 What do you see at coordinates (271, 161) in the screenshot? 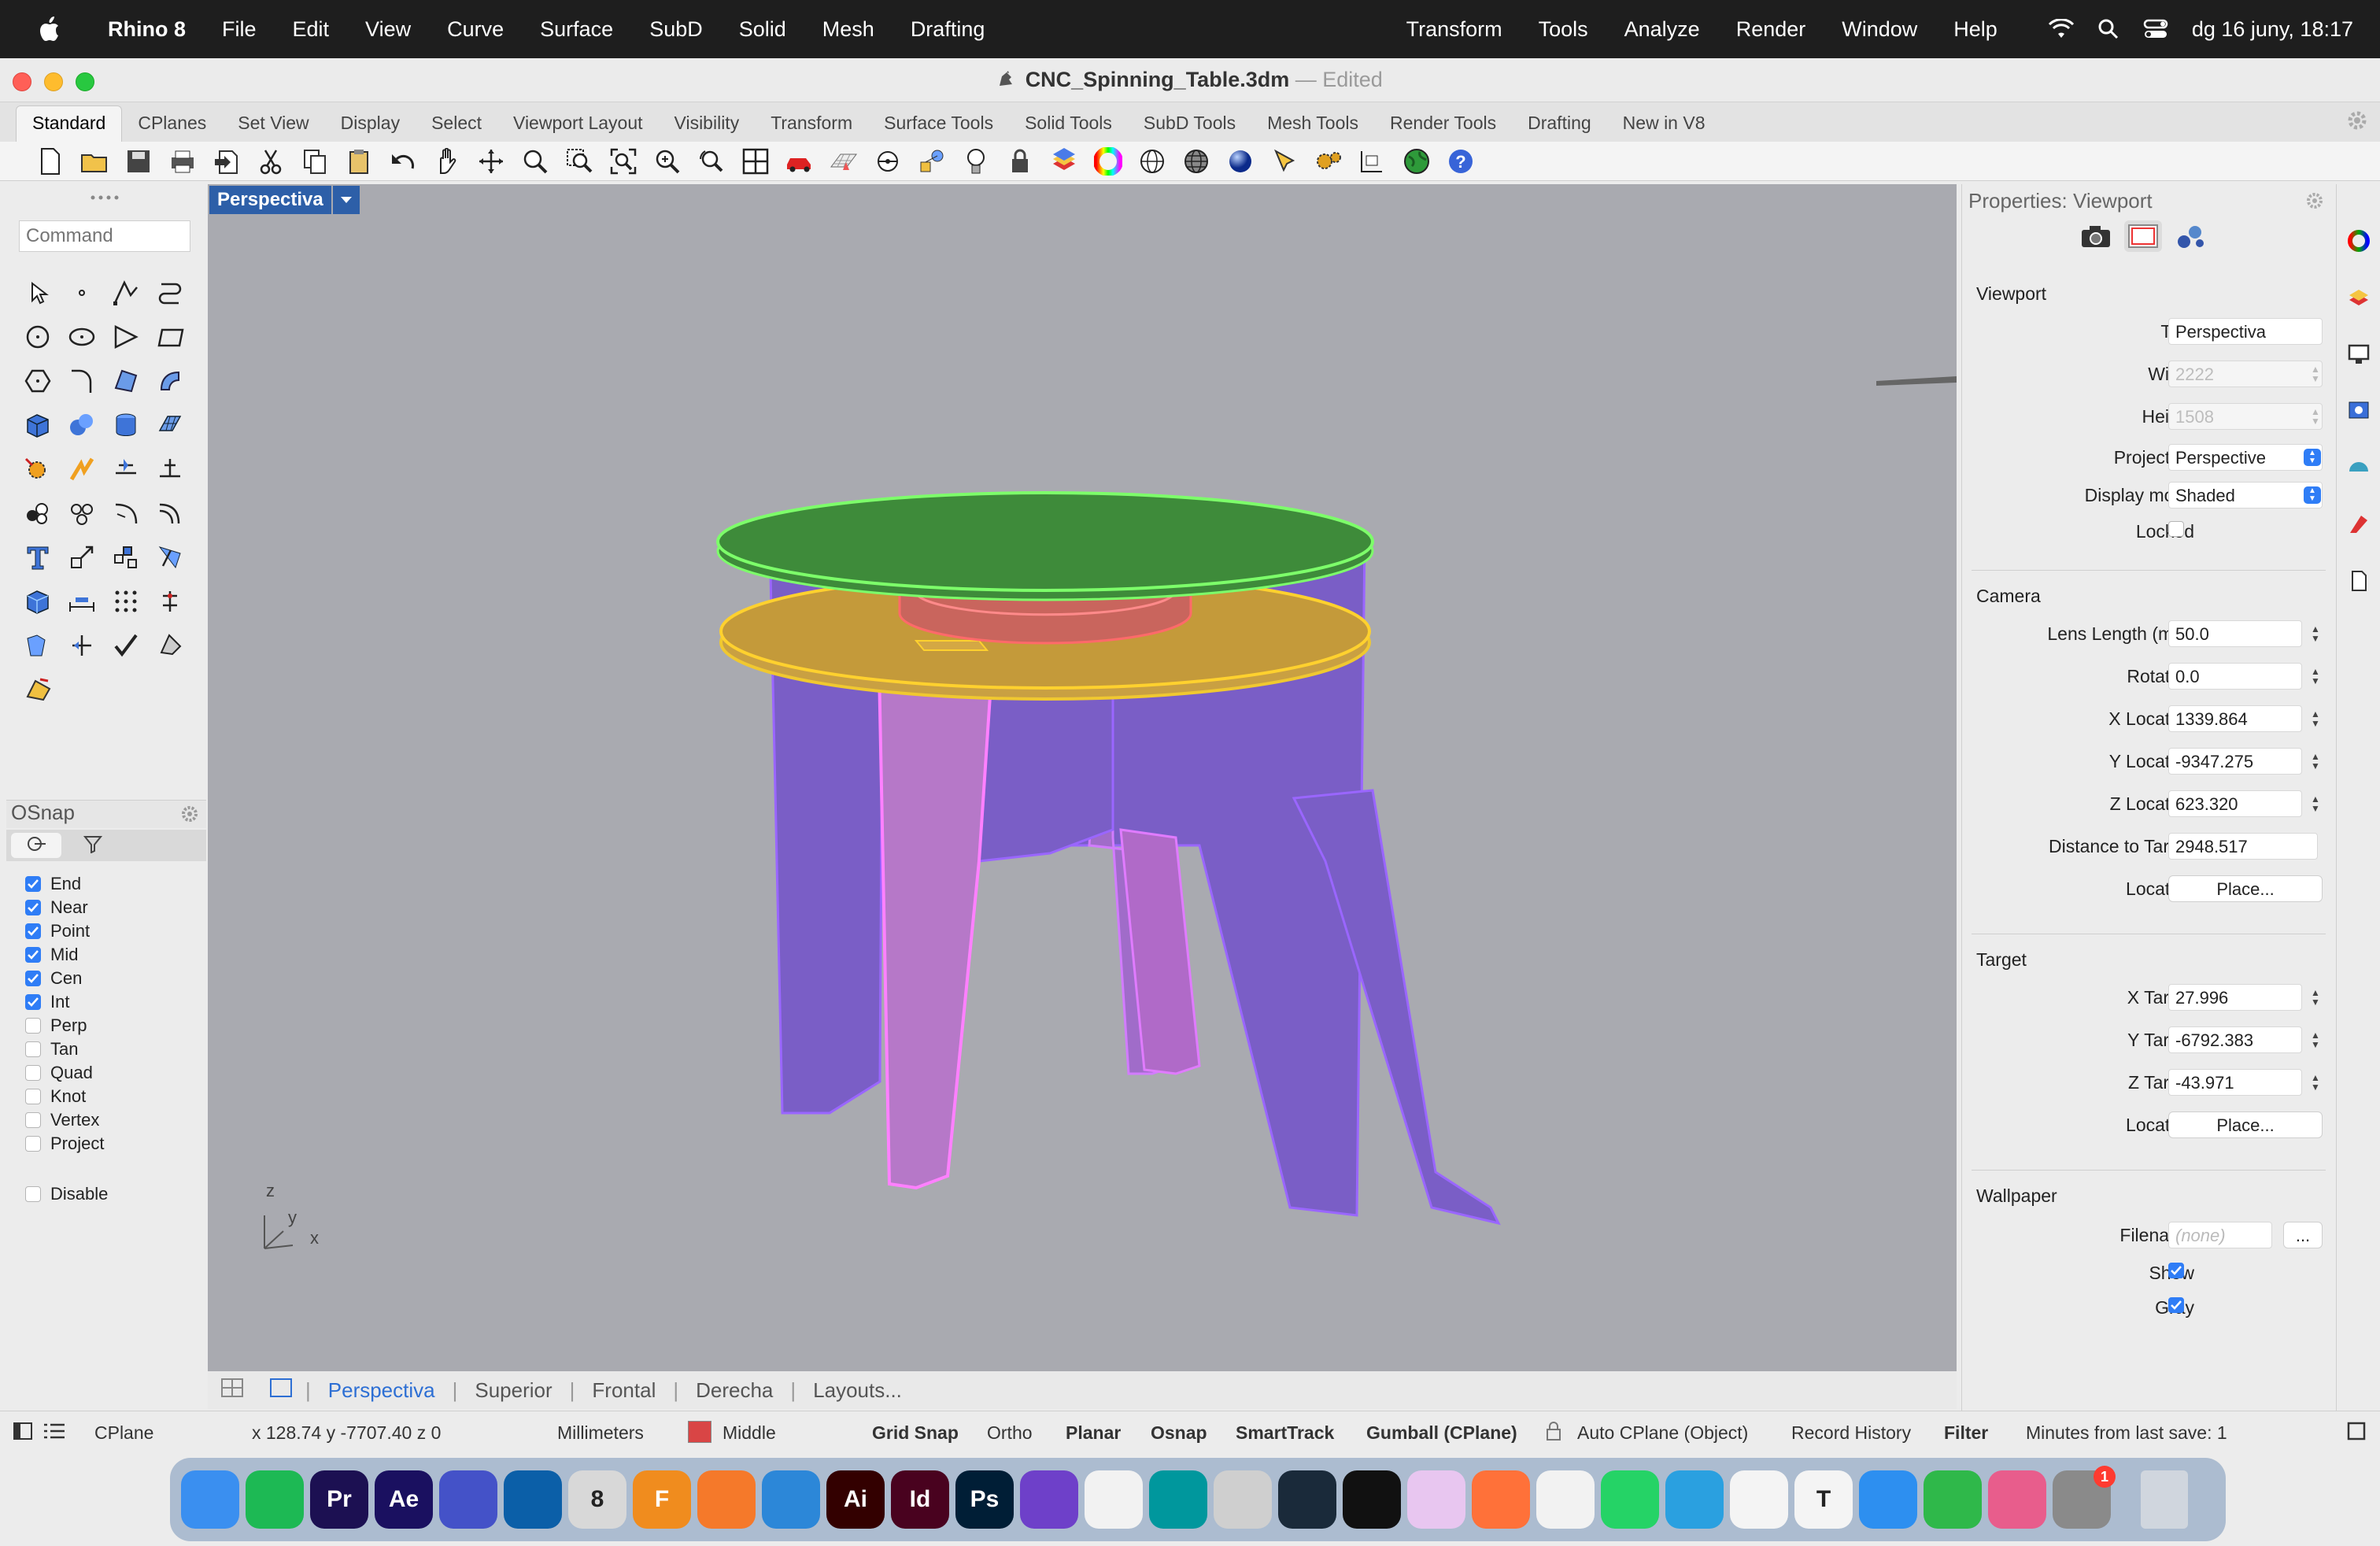
I see `cut-icon` at bounding box center [271, 161].